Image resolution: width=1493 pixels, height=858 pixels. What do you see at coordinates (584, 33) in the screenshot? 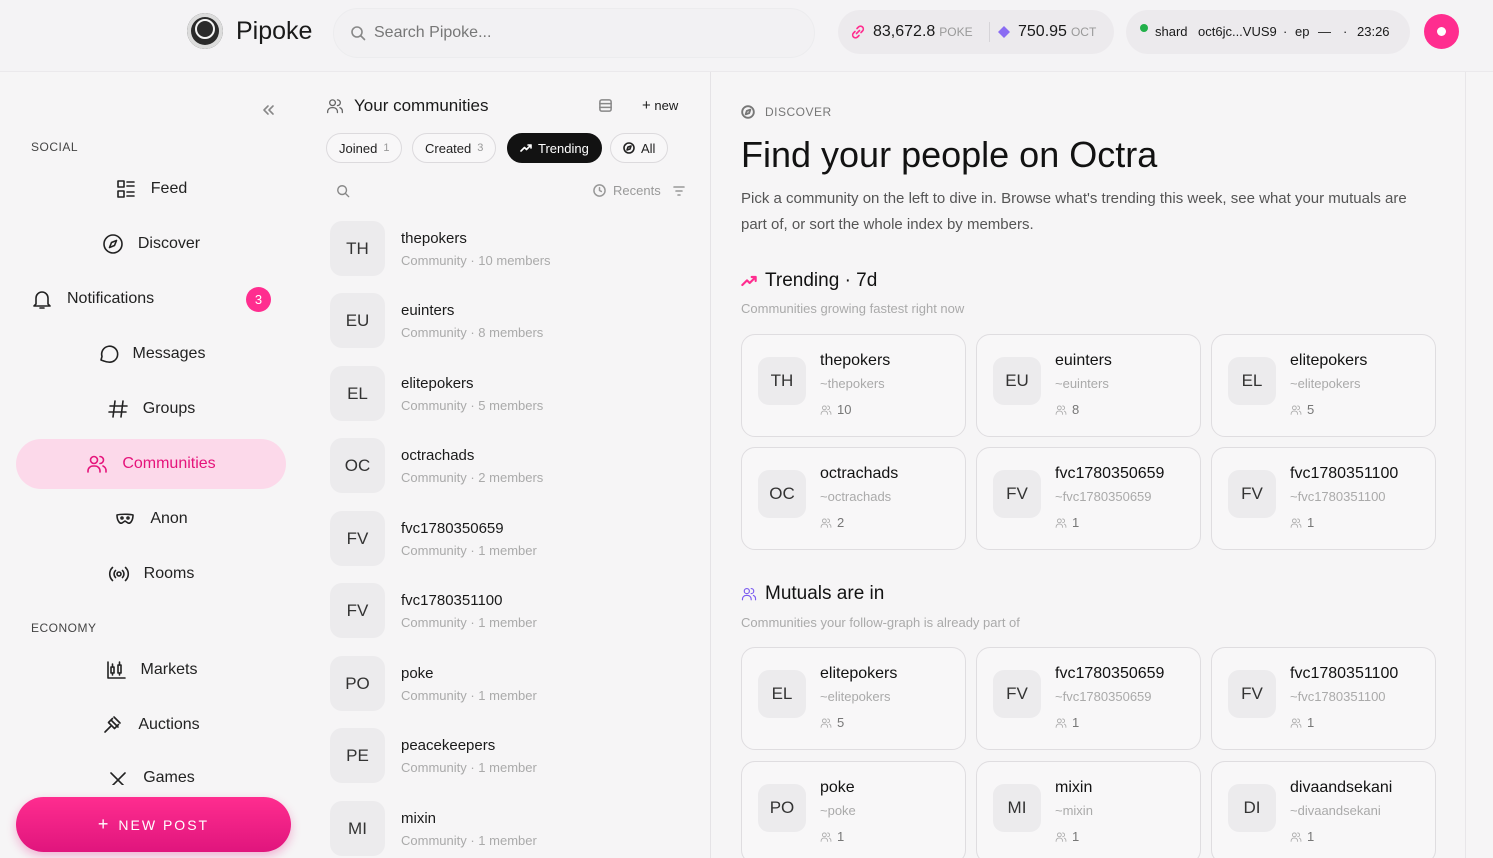
I see `search-input` at bounding box center [584, 33].